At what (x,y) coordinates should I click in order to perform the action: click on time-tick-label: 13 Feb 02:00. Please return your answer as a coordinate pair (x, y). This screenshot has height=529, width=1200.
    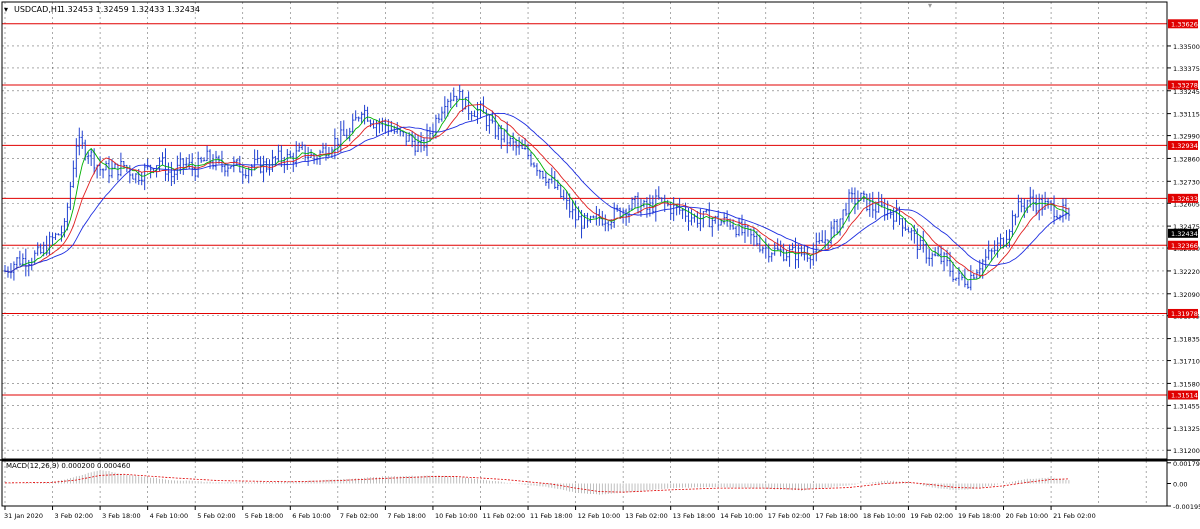
    Looking at the image, I should click on (646, 516).